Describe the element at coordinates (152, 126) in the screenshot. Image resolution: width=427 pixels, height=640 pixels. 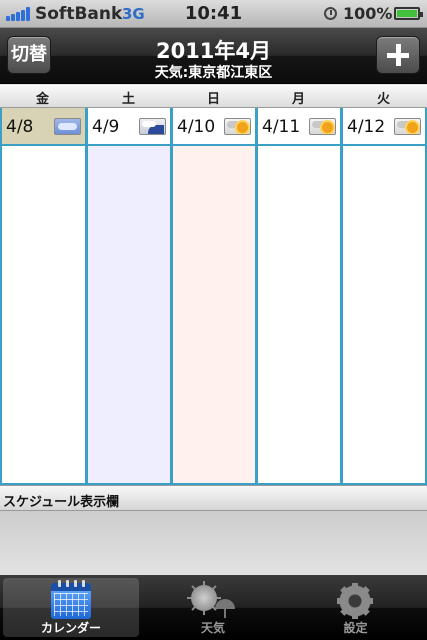
I see `cloudy-rain-weather-icon` at that location.